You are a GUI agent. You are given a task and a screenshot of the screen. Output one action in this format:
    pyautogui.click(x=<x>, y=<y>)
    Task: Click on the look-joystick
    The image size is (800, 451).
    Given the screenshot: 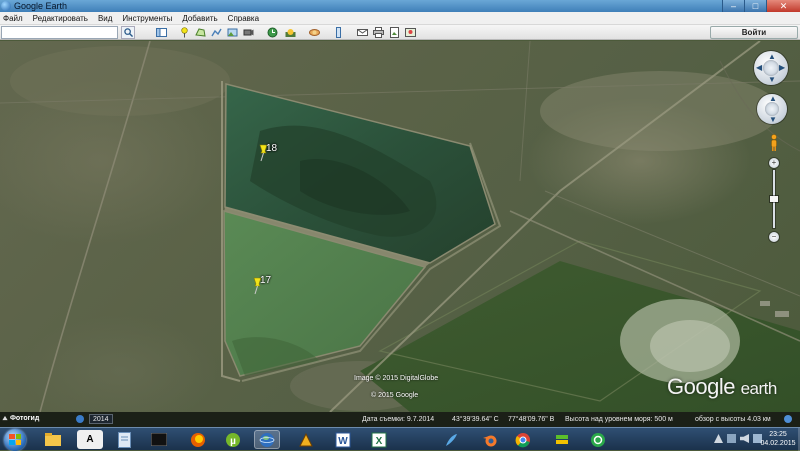 What is the action you would take?
    pyautogui.click(x=771, y=68)
    